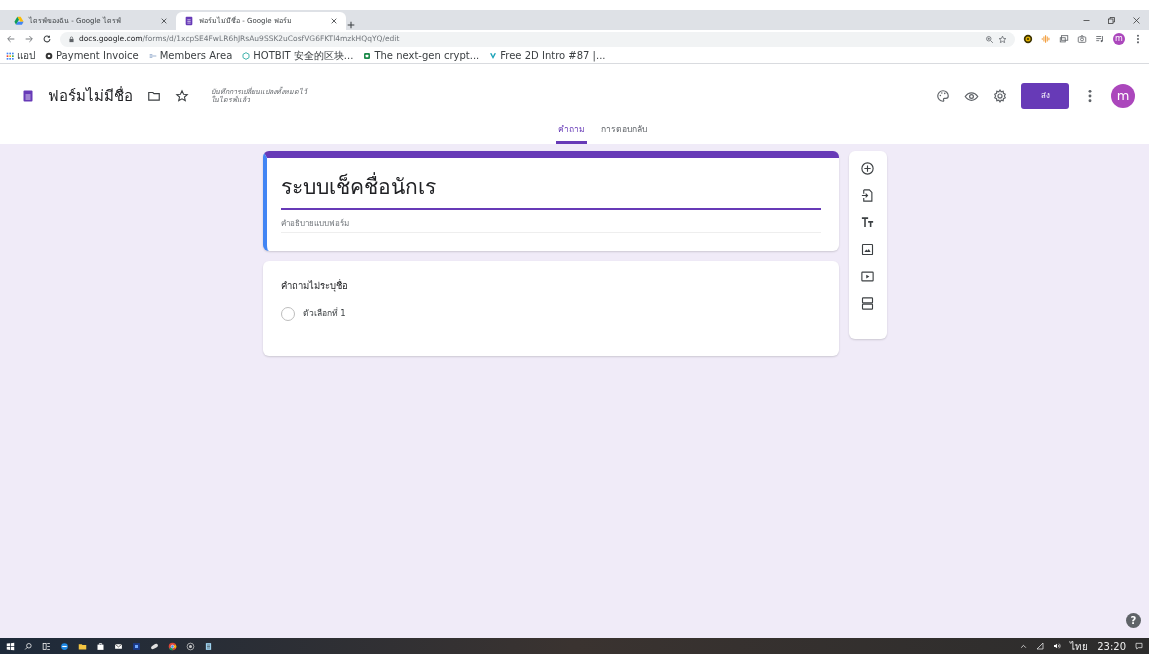 The image size is (1149, 654). I want to click on form-title-field: ระบบเช็คชื่อนักเร, so click(550, 191).